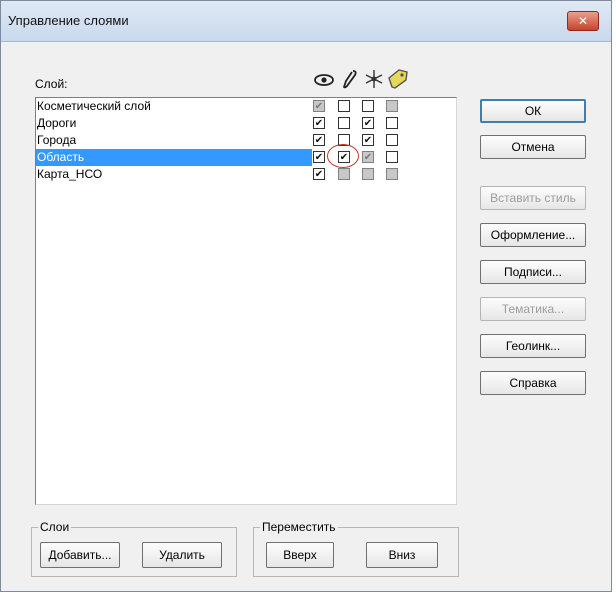  I want to click on remove-layer-button: Удалить, so click(182, 555).